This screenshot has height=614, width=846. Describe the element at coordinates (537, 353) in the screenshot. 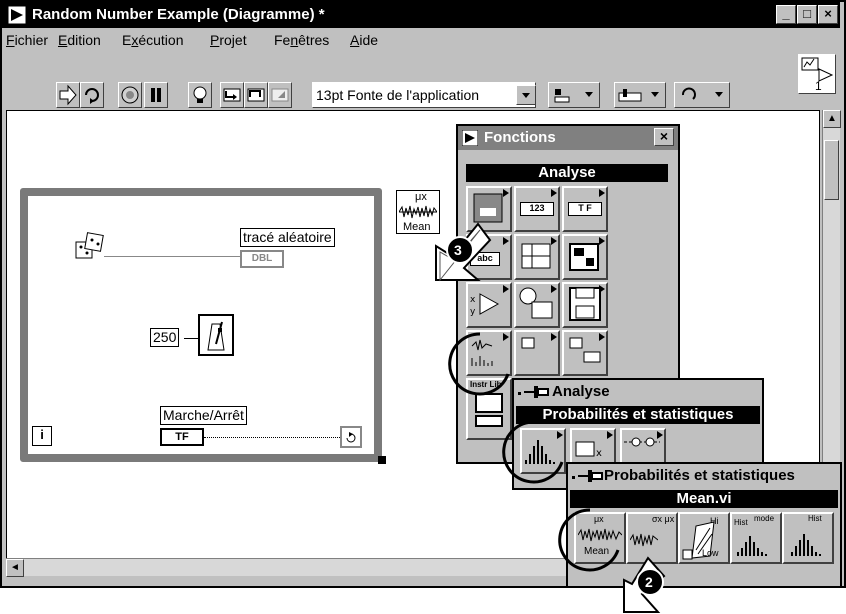

I see `palette-cell-communication` at that location.